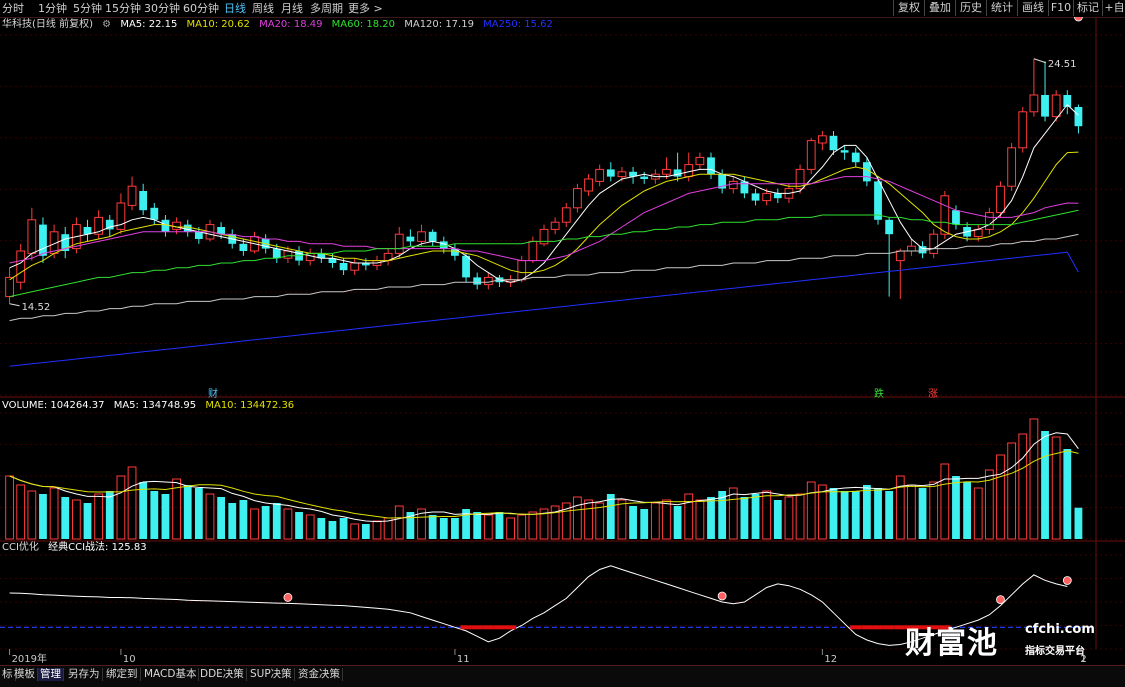 The height and width of the screenshot is (687, 1125). What do you see at coordinates (544, 484) in the screenshot?
I see `volume-ma-line` at bounding box center [544, 484].